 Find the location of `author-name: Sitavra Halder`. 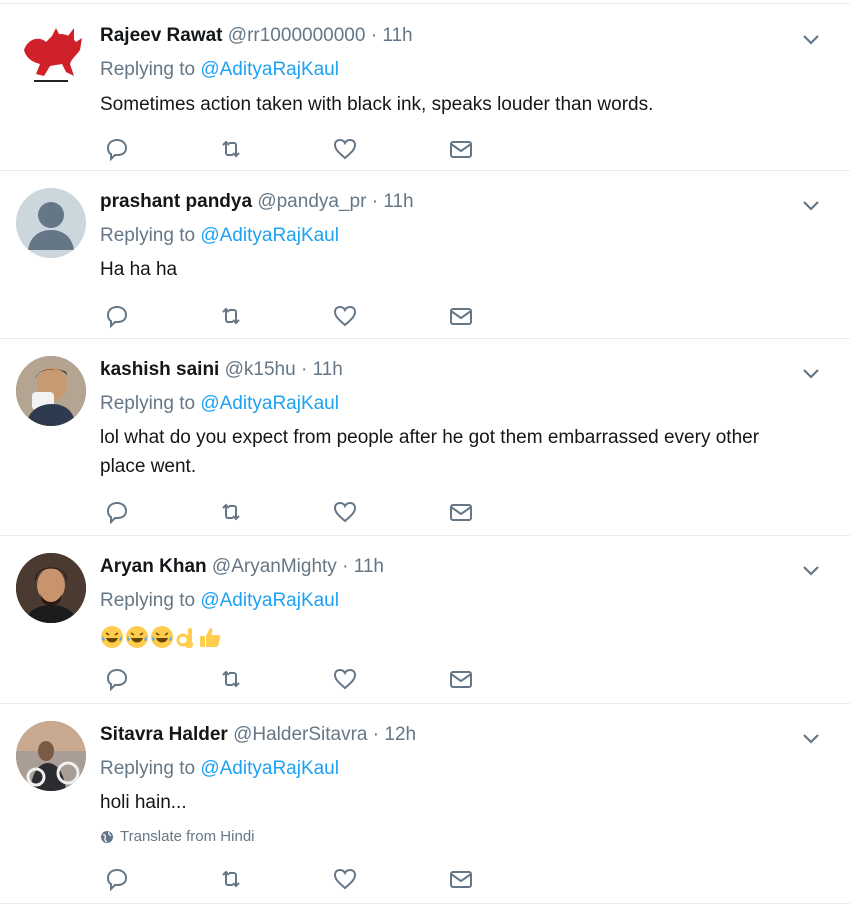

author-name: Sitavra Halder is located at coordinates (164, 734).